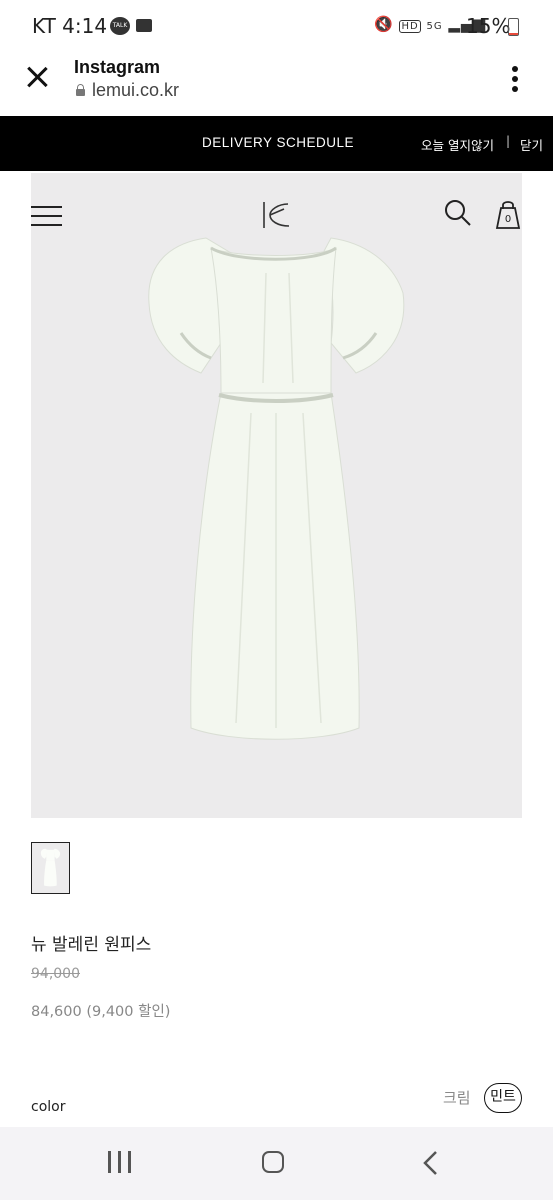 This screenshot has height=1200, width=553. Describe the element at coordinates (48, 1107) in the screenshot. I see `color-label: color` at that location.